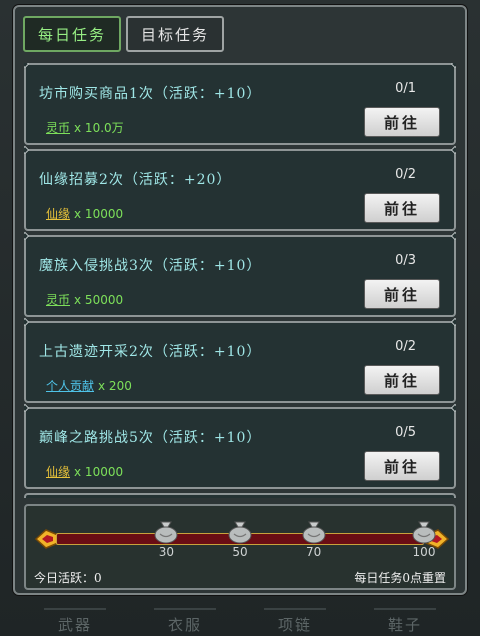 The image size is (480, 636). What do you see at coordinates (240, 495) in the screenshot?
I see `task-card-partial` at bounding box center [240, 495].